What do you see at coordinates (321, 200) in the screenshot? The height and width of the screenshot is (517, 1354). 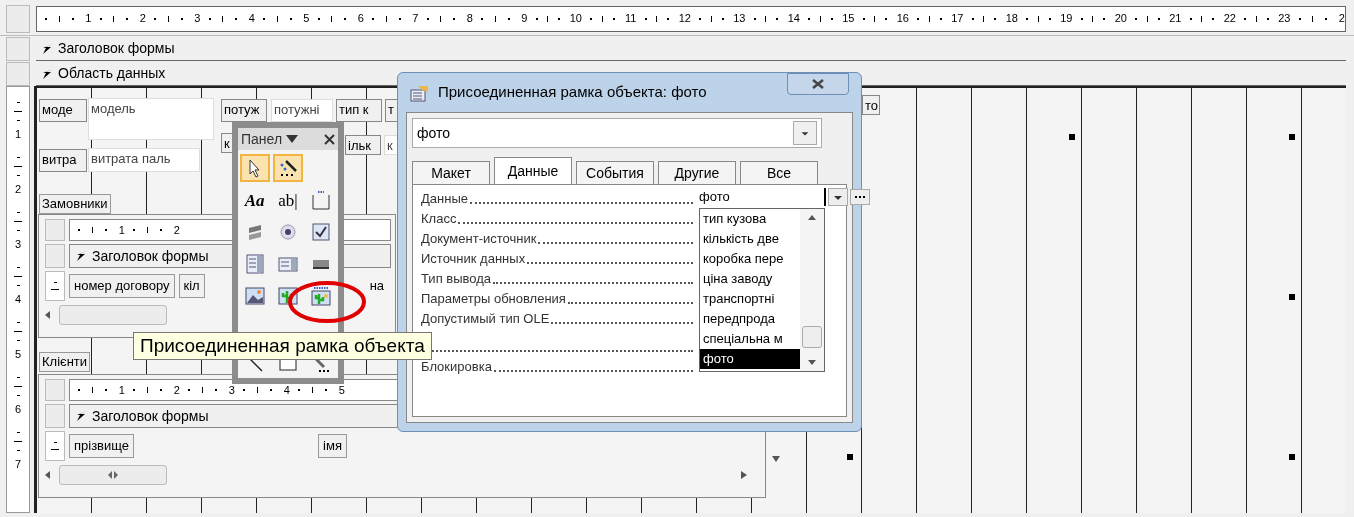 I see `frame-icon` at bounding box center [321, 200].